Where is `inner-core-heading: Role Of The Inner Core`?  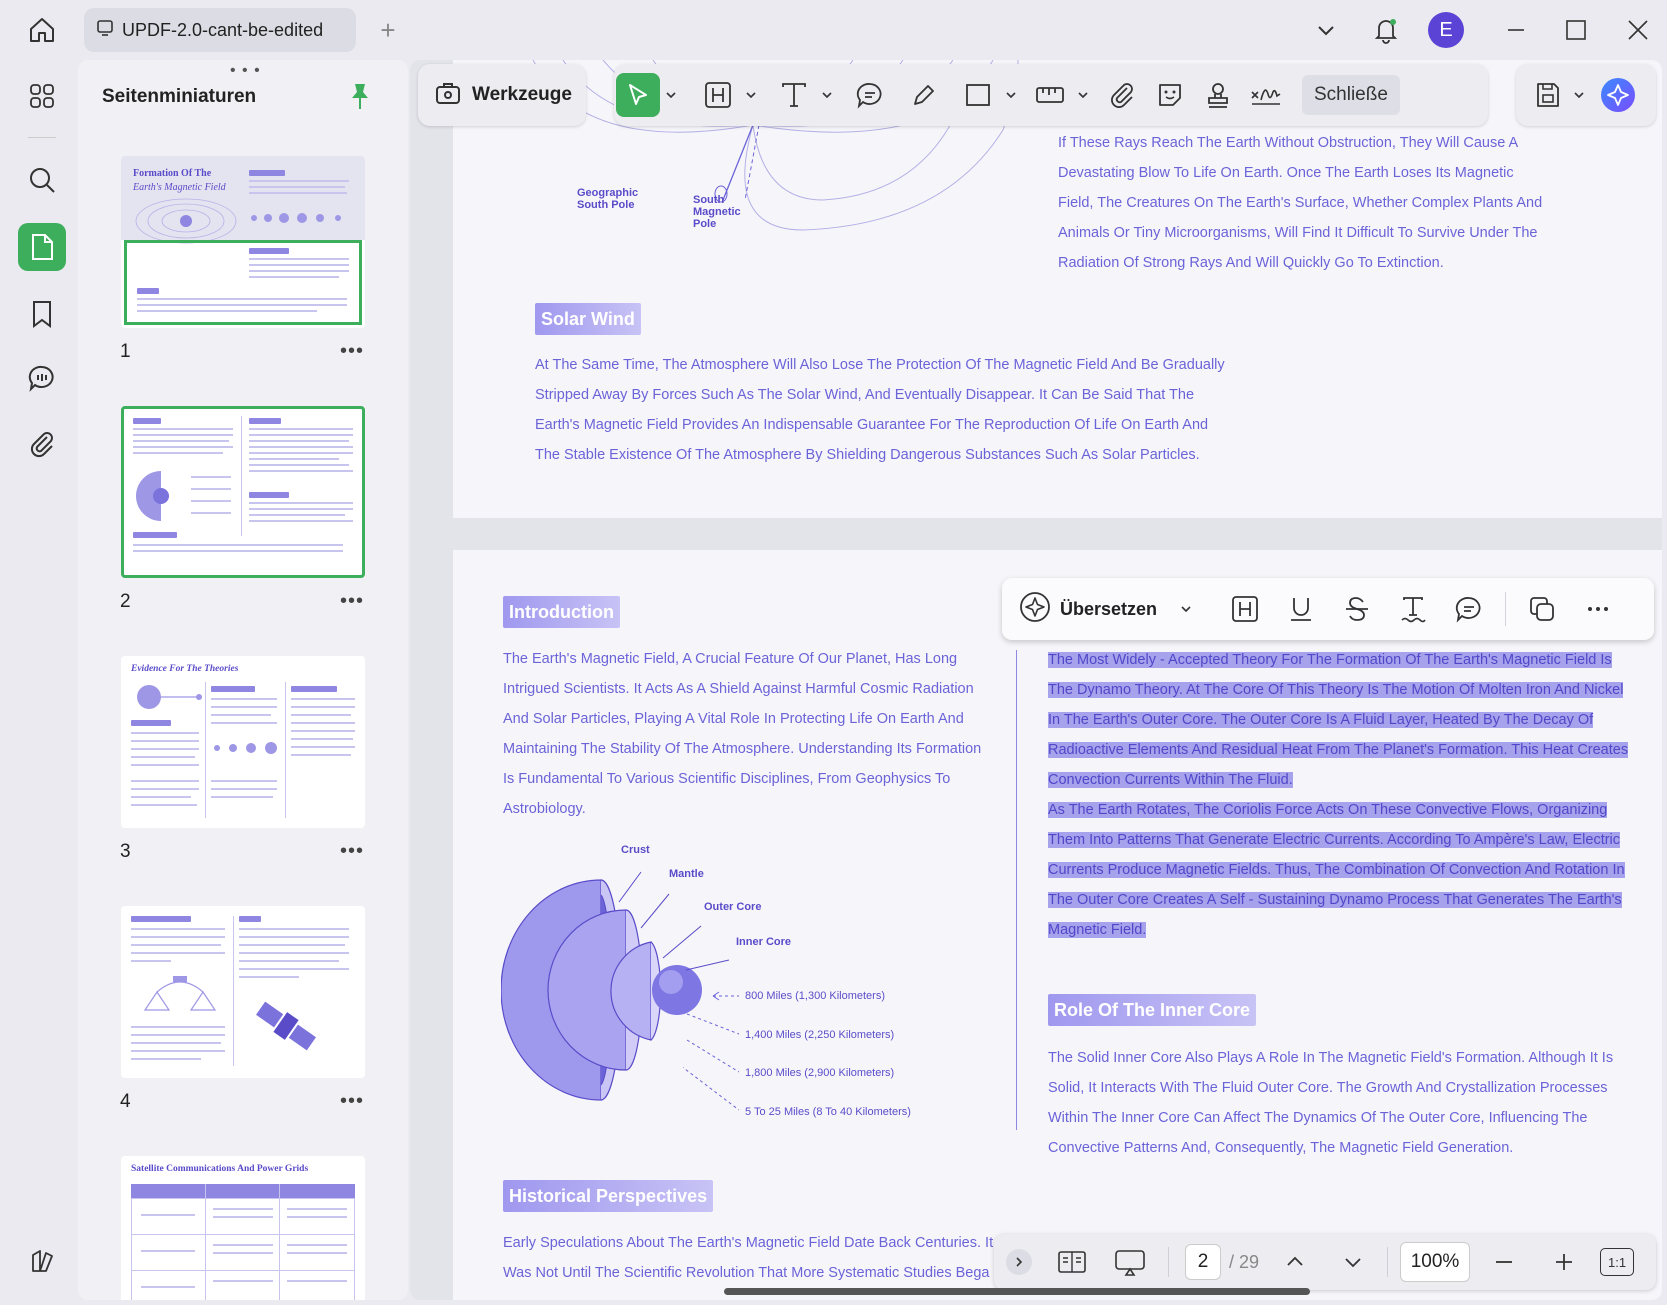
inner-core-heading: Role Of The Inner Core is located at coordinates (1152, 1010).